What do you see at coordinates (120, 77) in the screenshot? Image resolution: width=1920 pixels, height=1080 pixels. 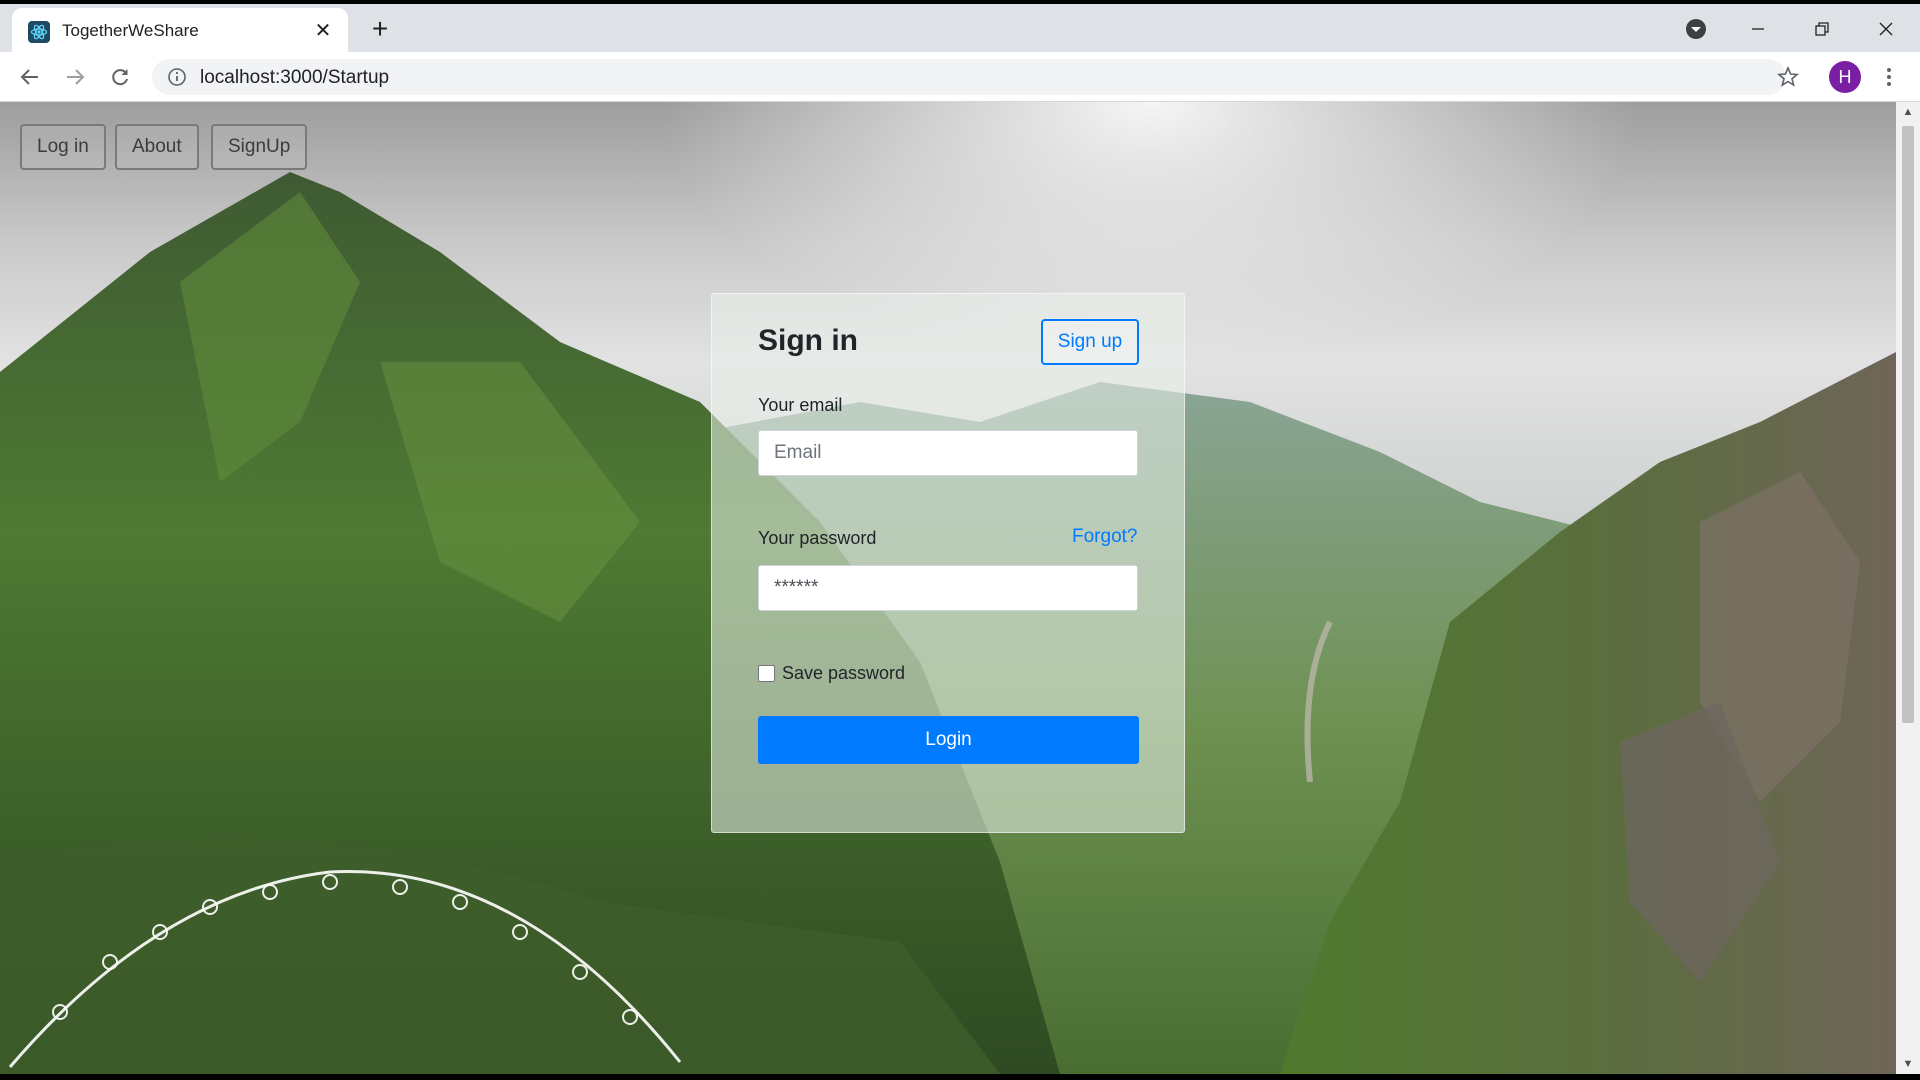 I see `reload-icon` at bounding box center [120, 77].